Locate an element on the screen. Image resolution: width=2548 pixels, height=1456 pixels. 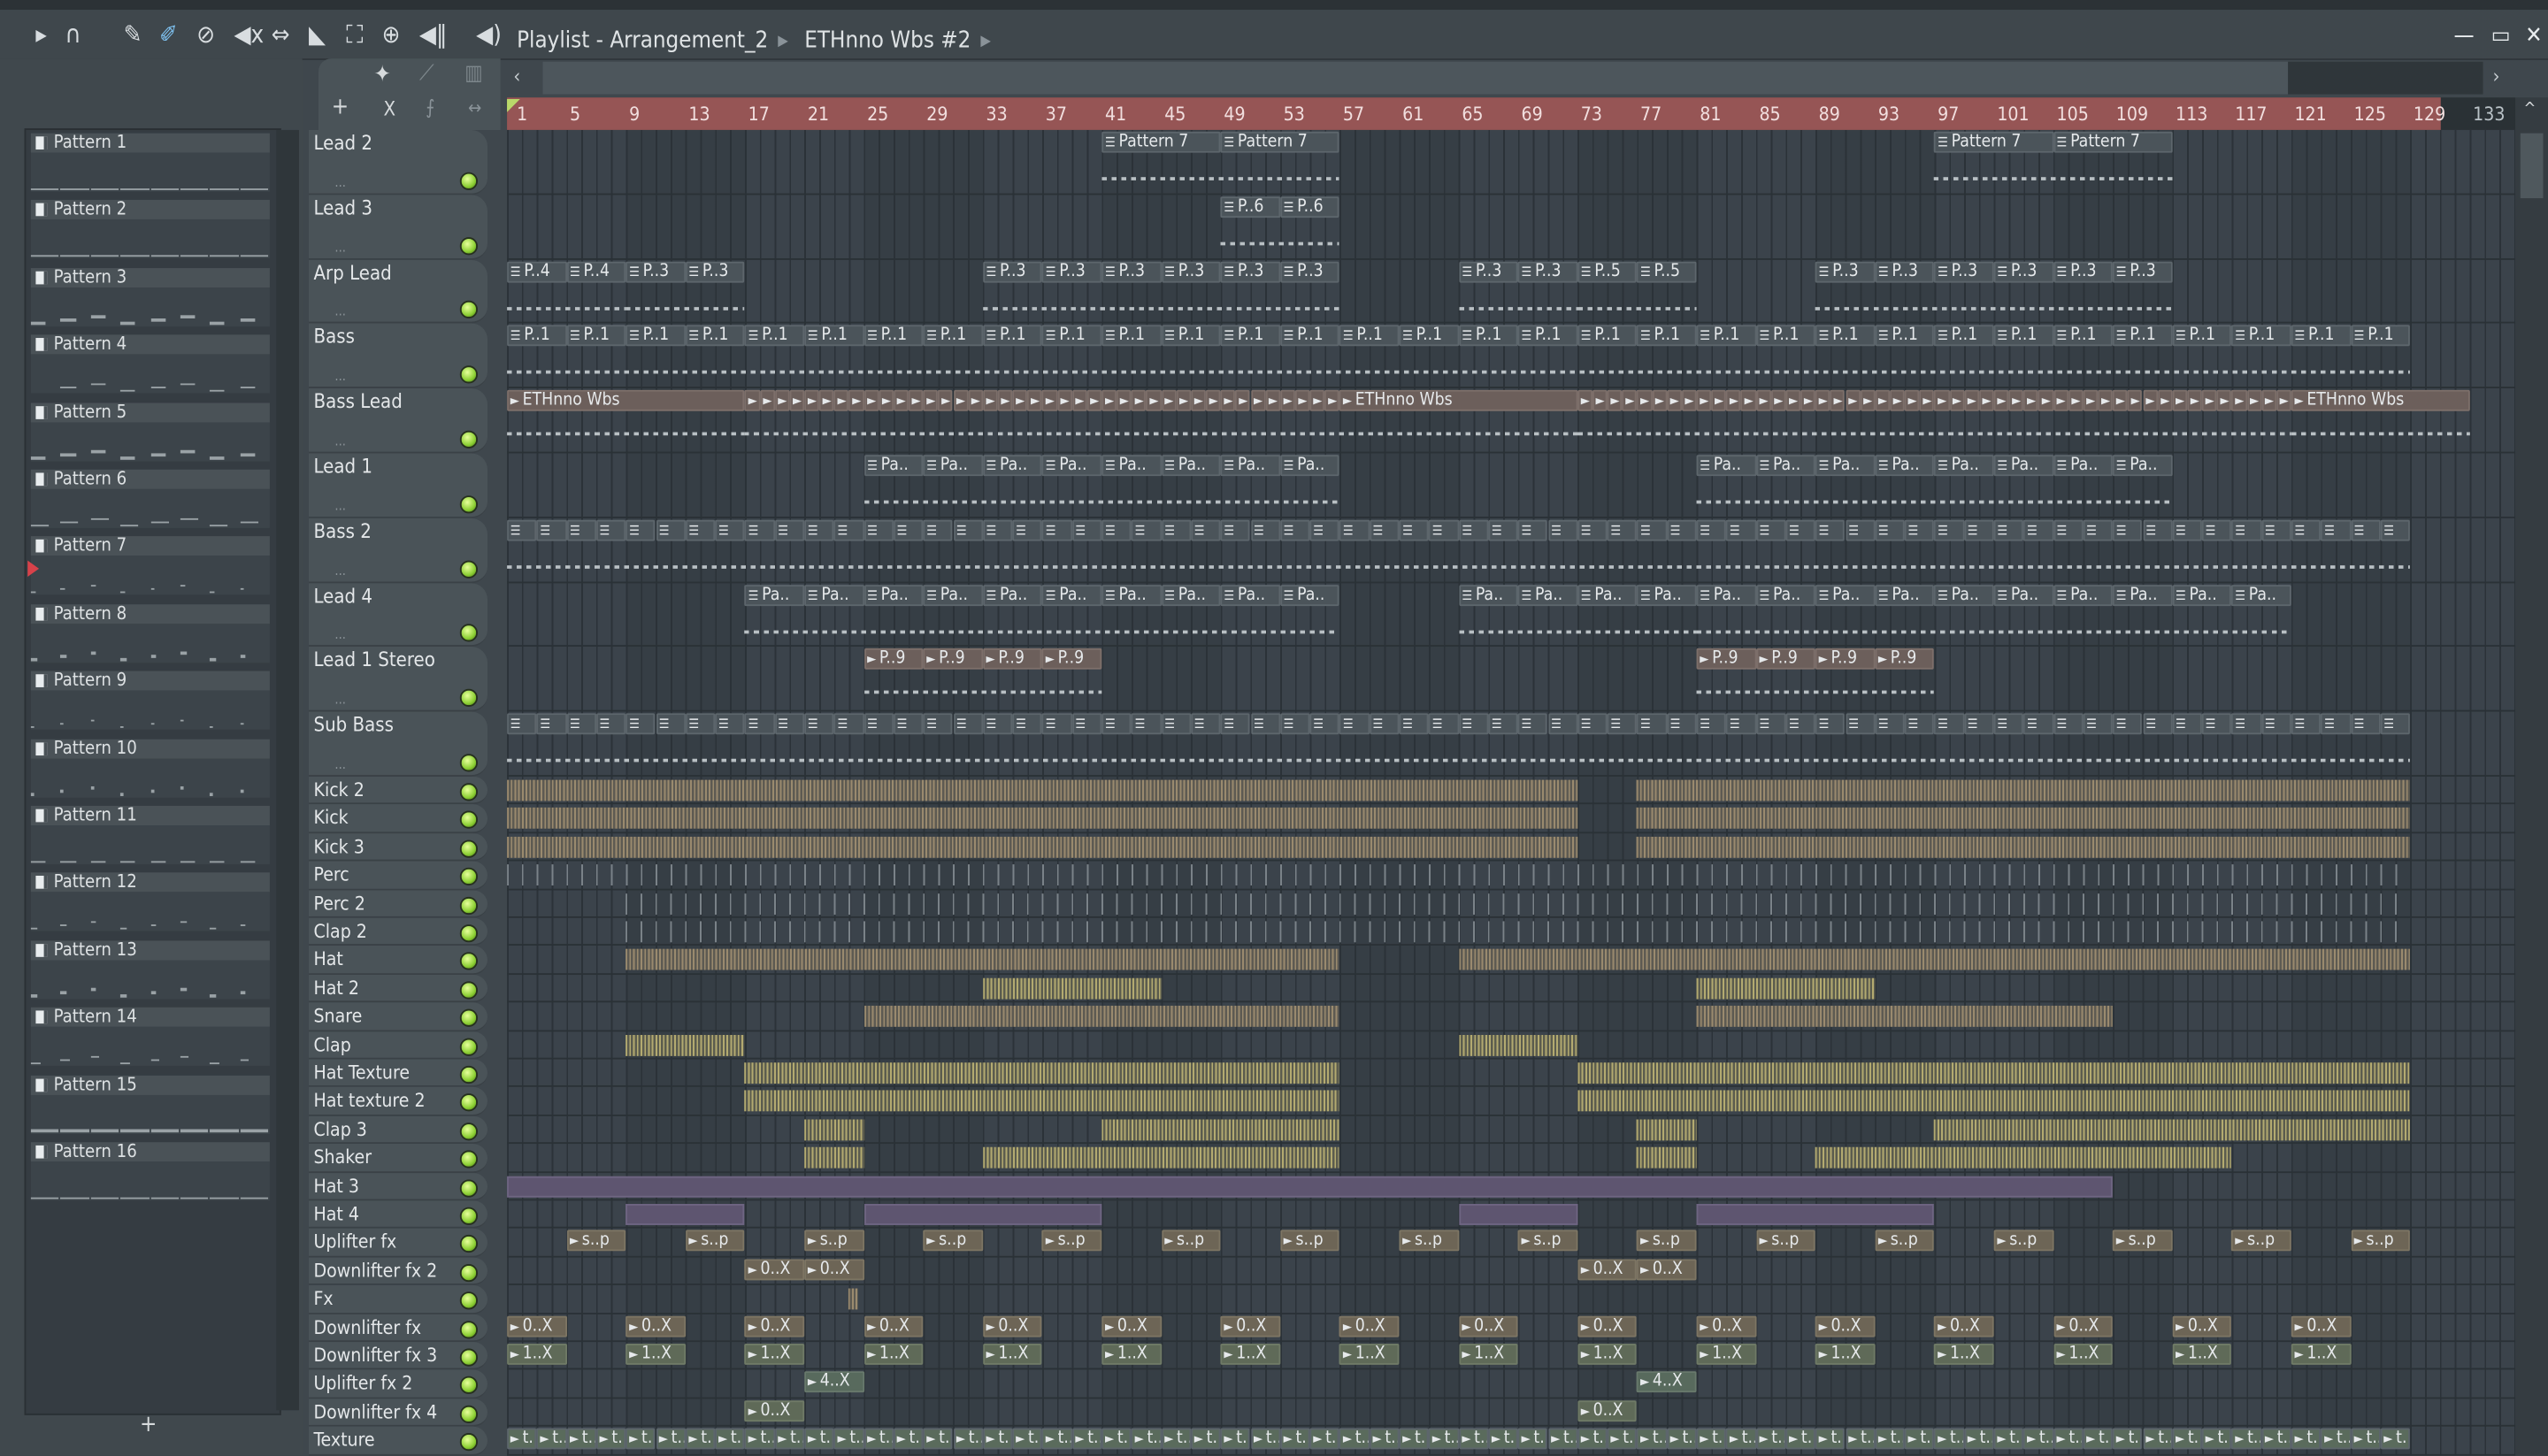
track-lane: ► 0..X ► 0..X ► 0..X ► 0..X is located at coordinates (1511, 1271).